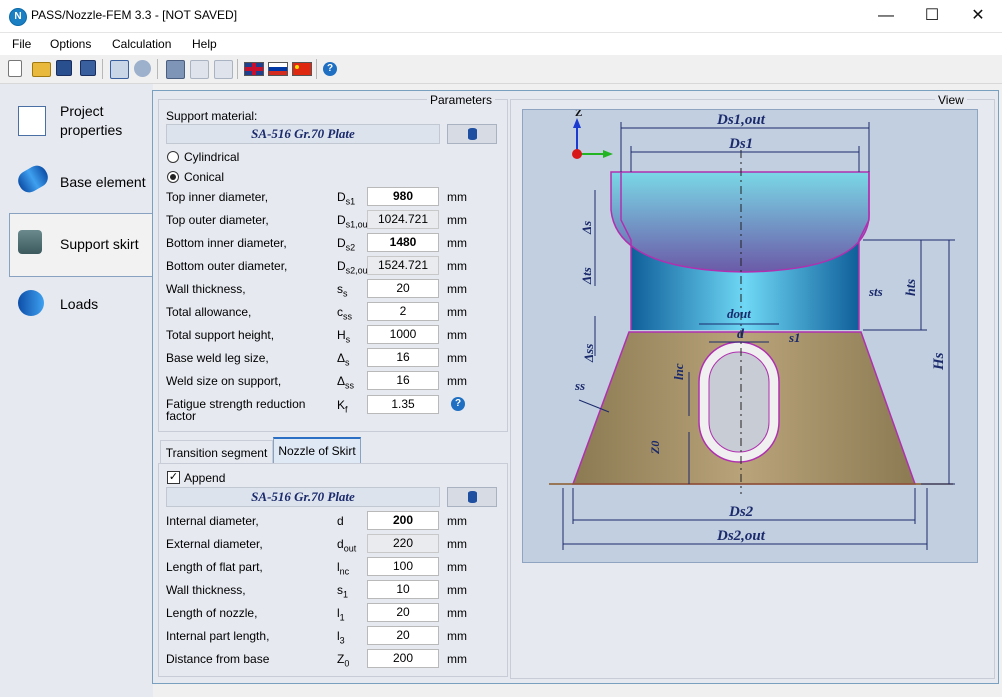 This screenshot has height=697, width=1002. Describe the element at coordinates (655, 448) in the screenshot. I see `dim-z0: Z0` at that location.